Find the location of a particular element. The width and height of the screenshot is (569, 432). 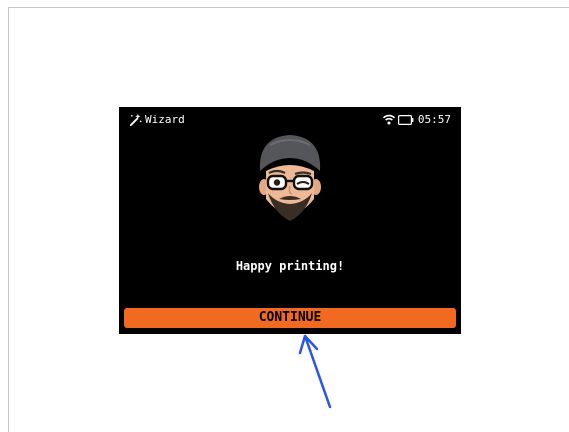

wizard-header: Wizard is located at coordinates (157, 119).